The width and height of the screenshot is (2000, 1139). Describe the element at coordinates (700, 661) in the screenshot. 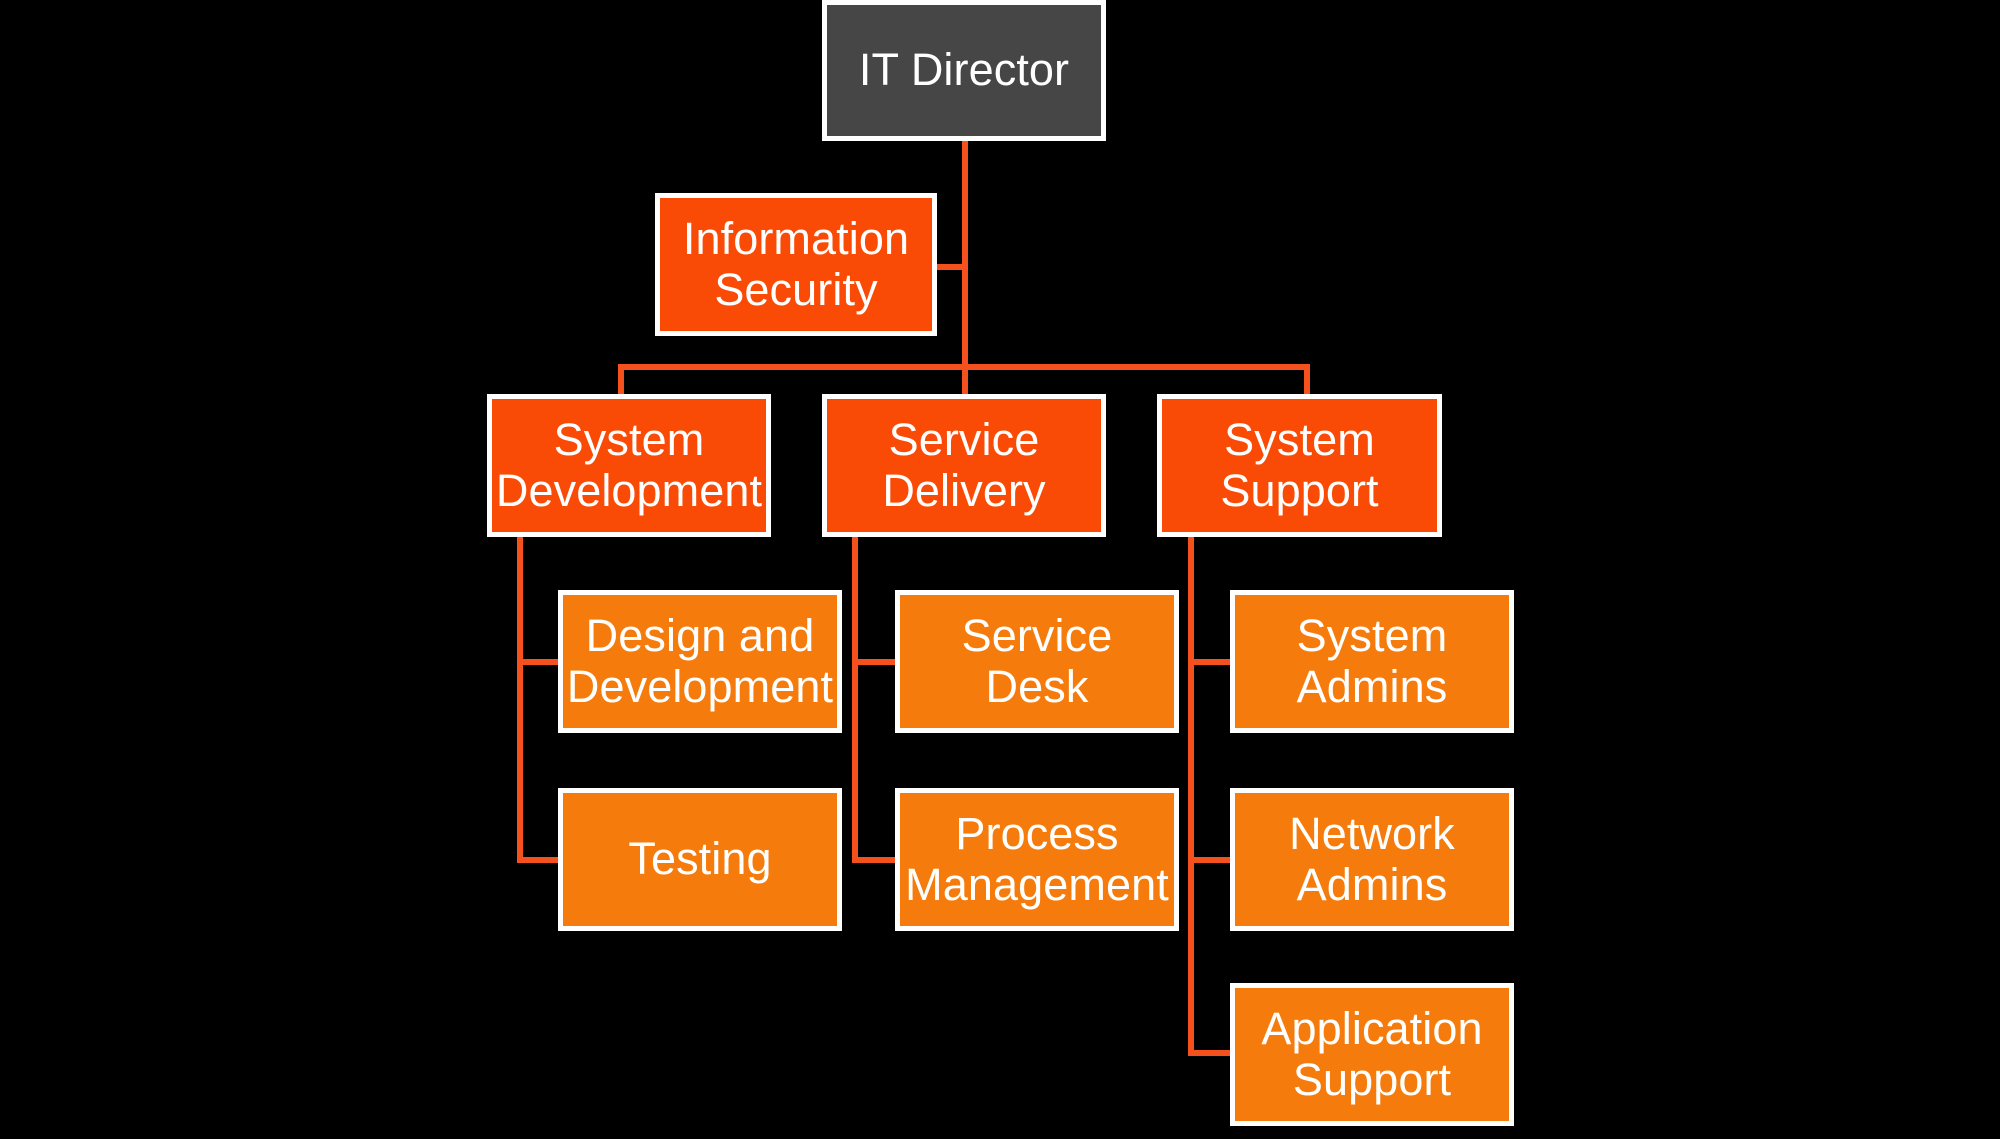

I see `node-design-and-development: Design and Development` at that location.